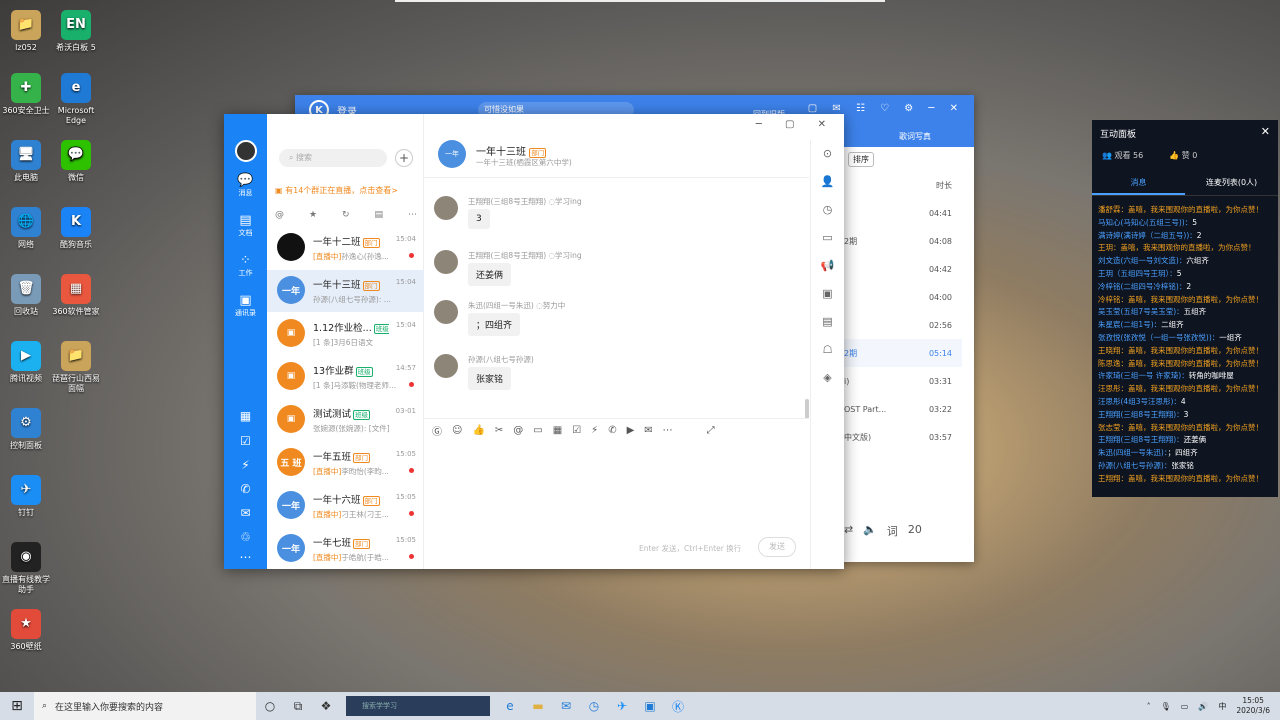  What do you see at coordinates (345, 420) in the screenshot?
I see `conversation-item: ▣ 测试测试 班级 03-01 张婉源(张婉源): [文件]` at bounding box center [345, 420].